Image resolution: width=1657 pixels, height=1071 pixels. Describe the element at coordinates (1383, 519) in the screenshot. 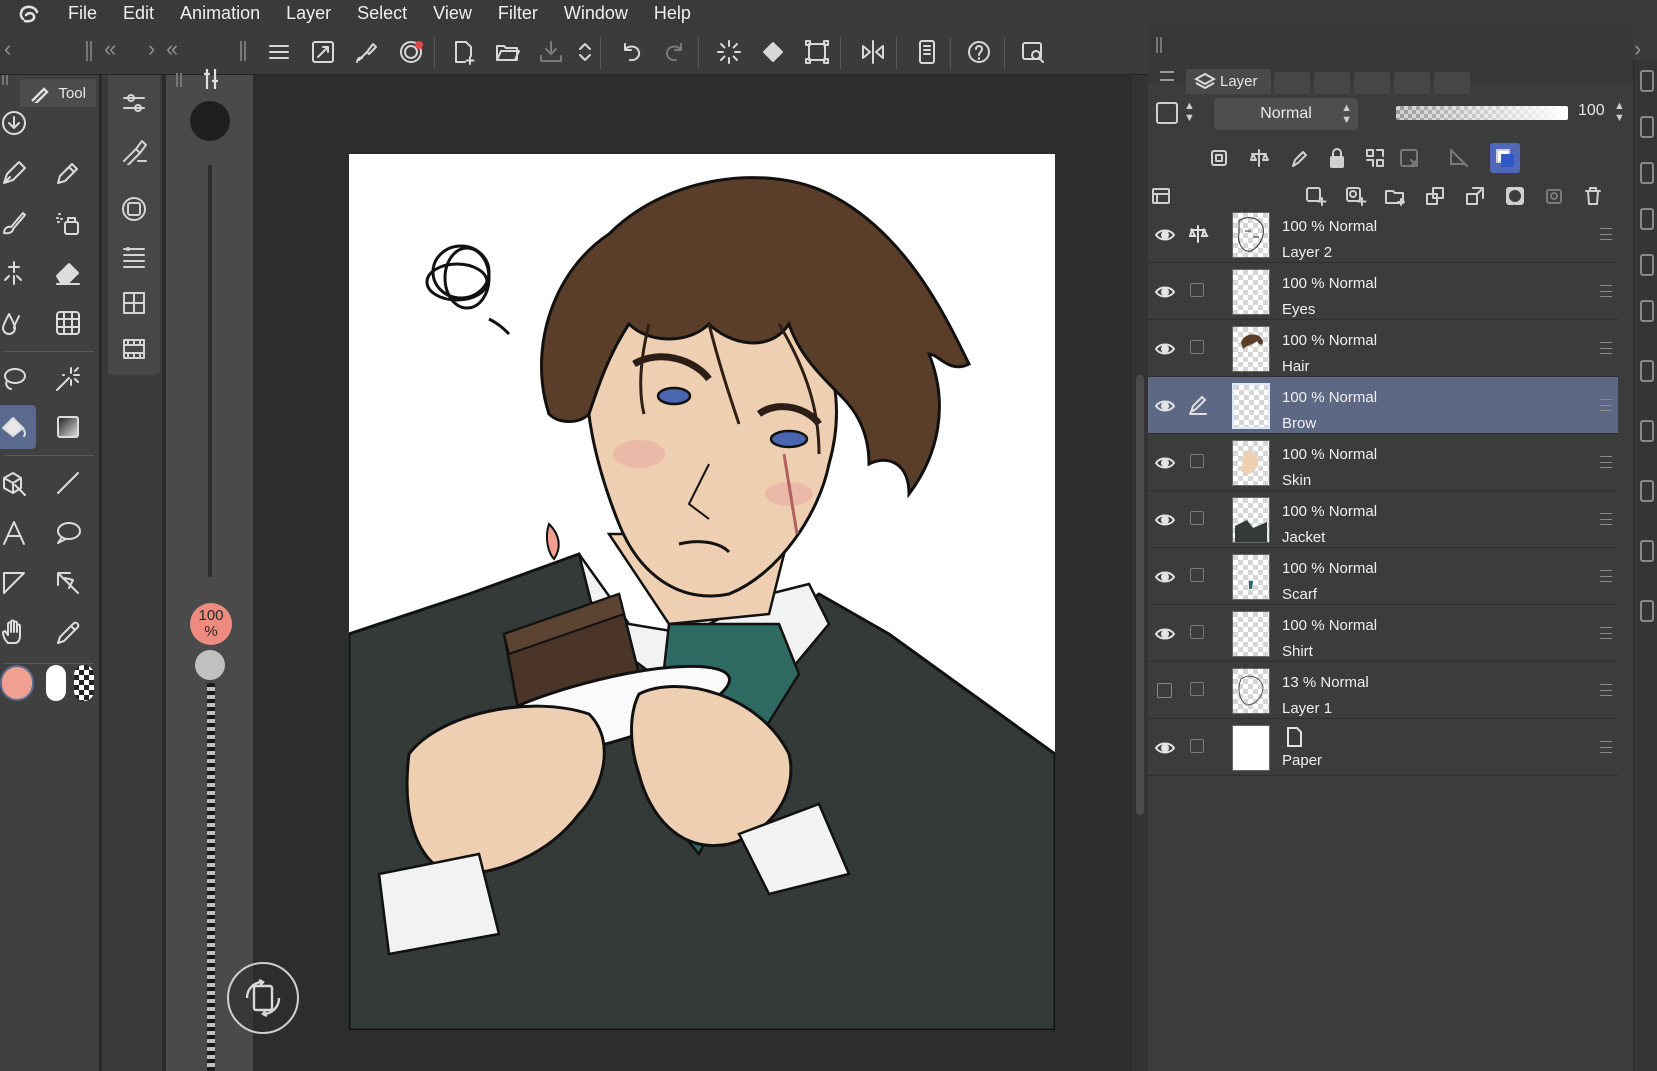

I see `layer-row: 100 % Normal Jacket` at that location.